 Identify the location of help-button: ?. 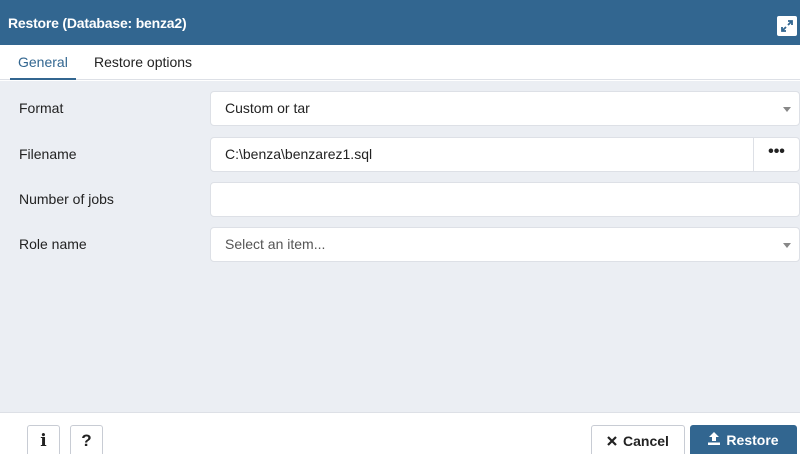
(86, 439).